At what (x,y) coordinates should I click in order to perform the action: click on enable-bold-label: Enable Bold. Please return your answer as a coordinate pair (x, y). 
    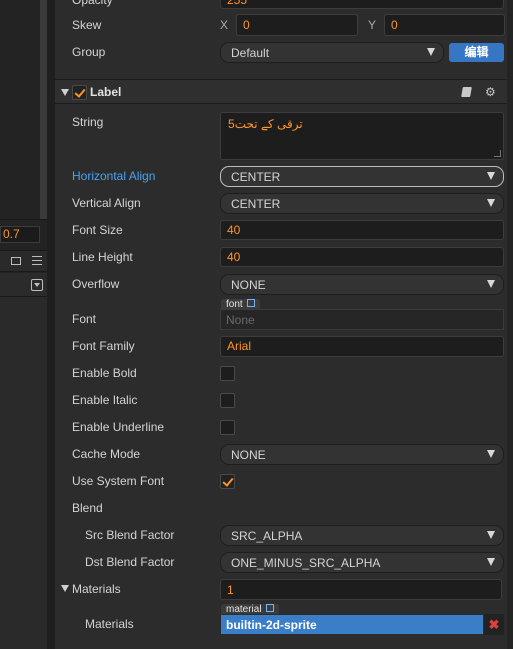
    Looking at the image, I should click on (104, 373).